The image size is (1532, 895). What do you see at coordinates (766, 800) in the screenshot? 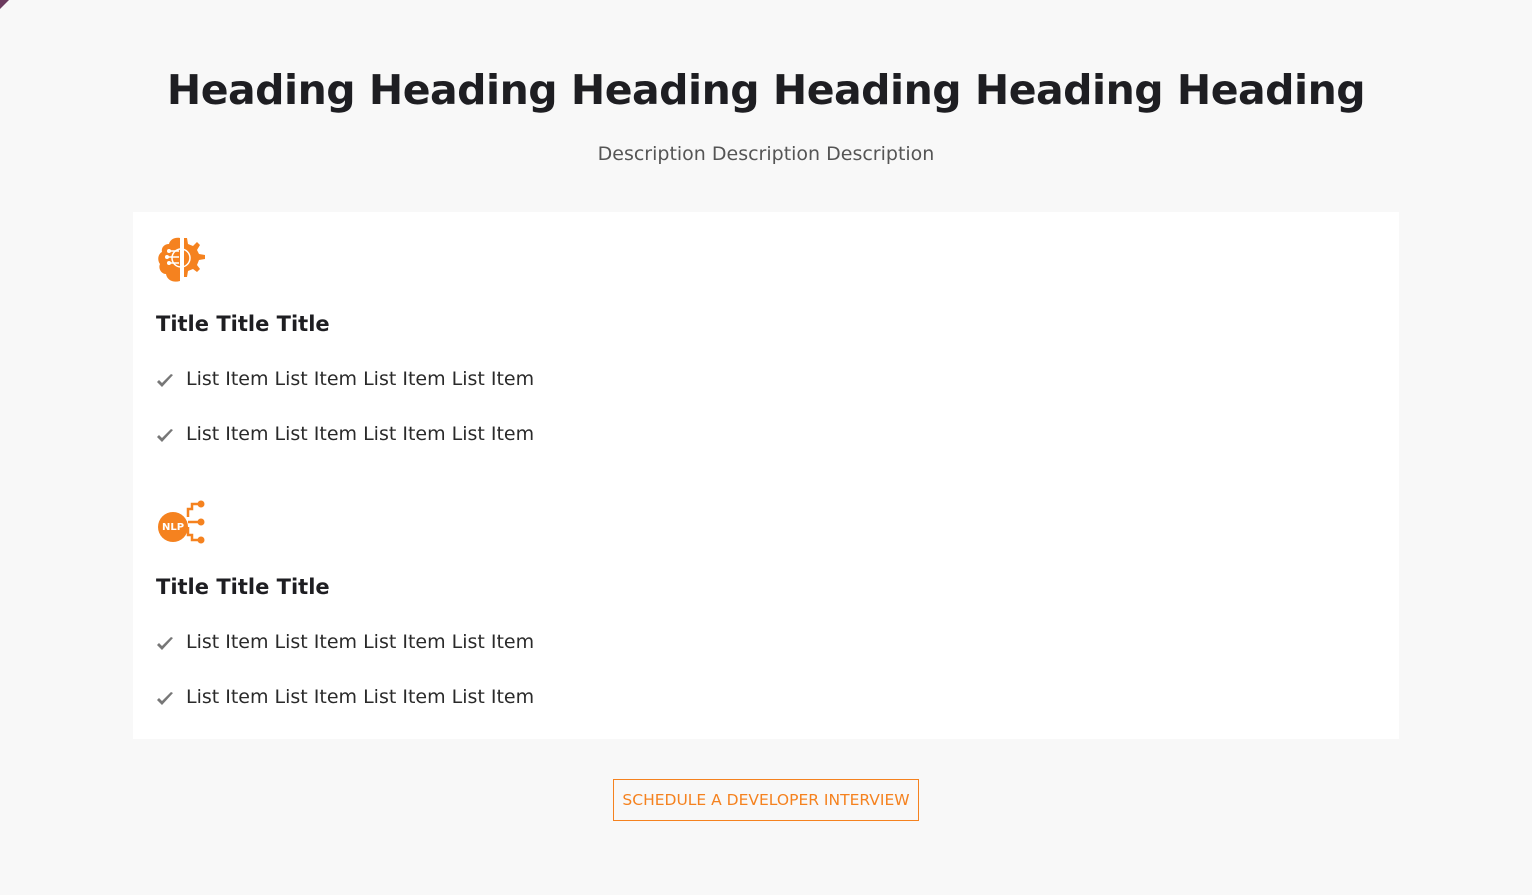
I see `schedule-interview-button: SCHEDULE A DEVELOPER INTERVIEW` at bounding box center [766, 800].